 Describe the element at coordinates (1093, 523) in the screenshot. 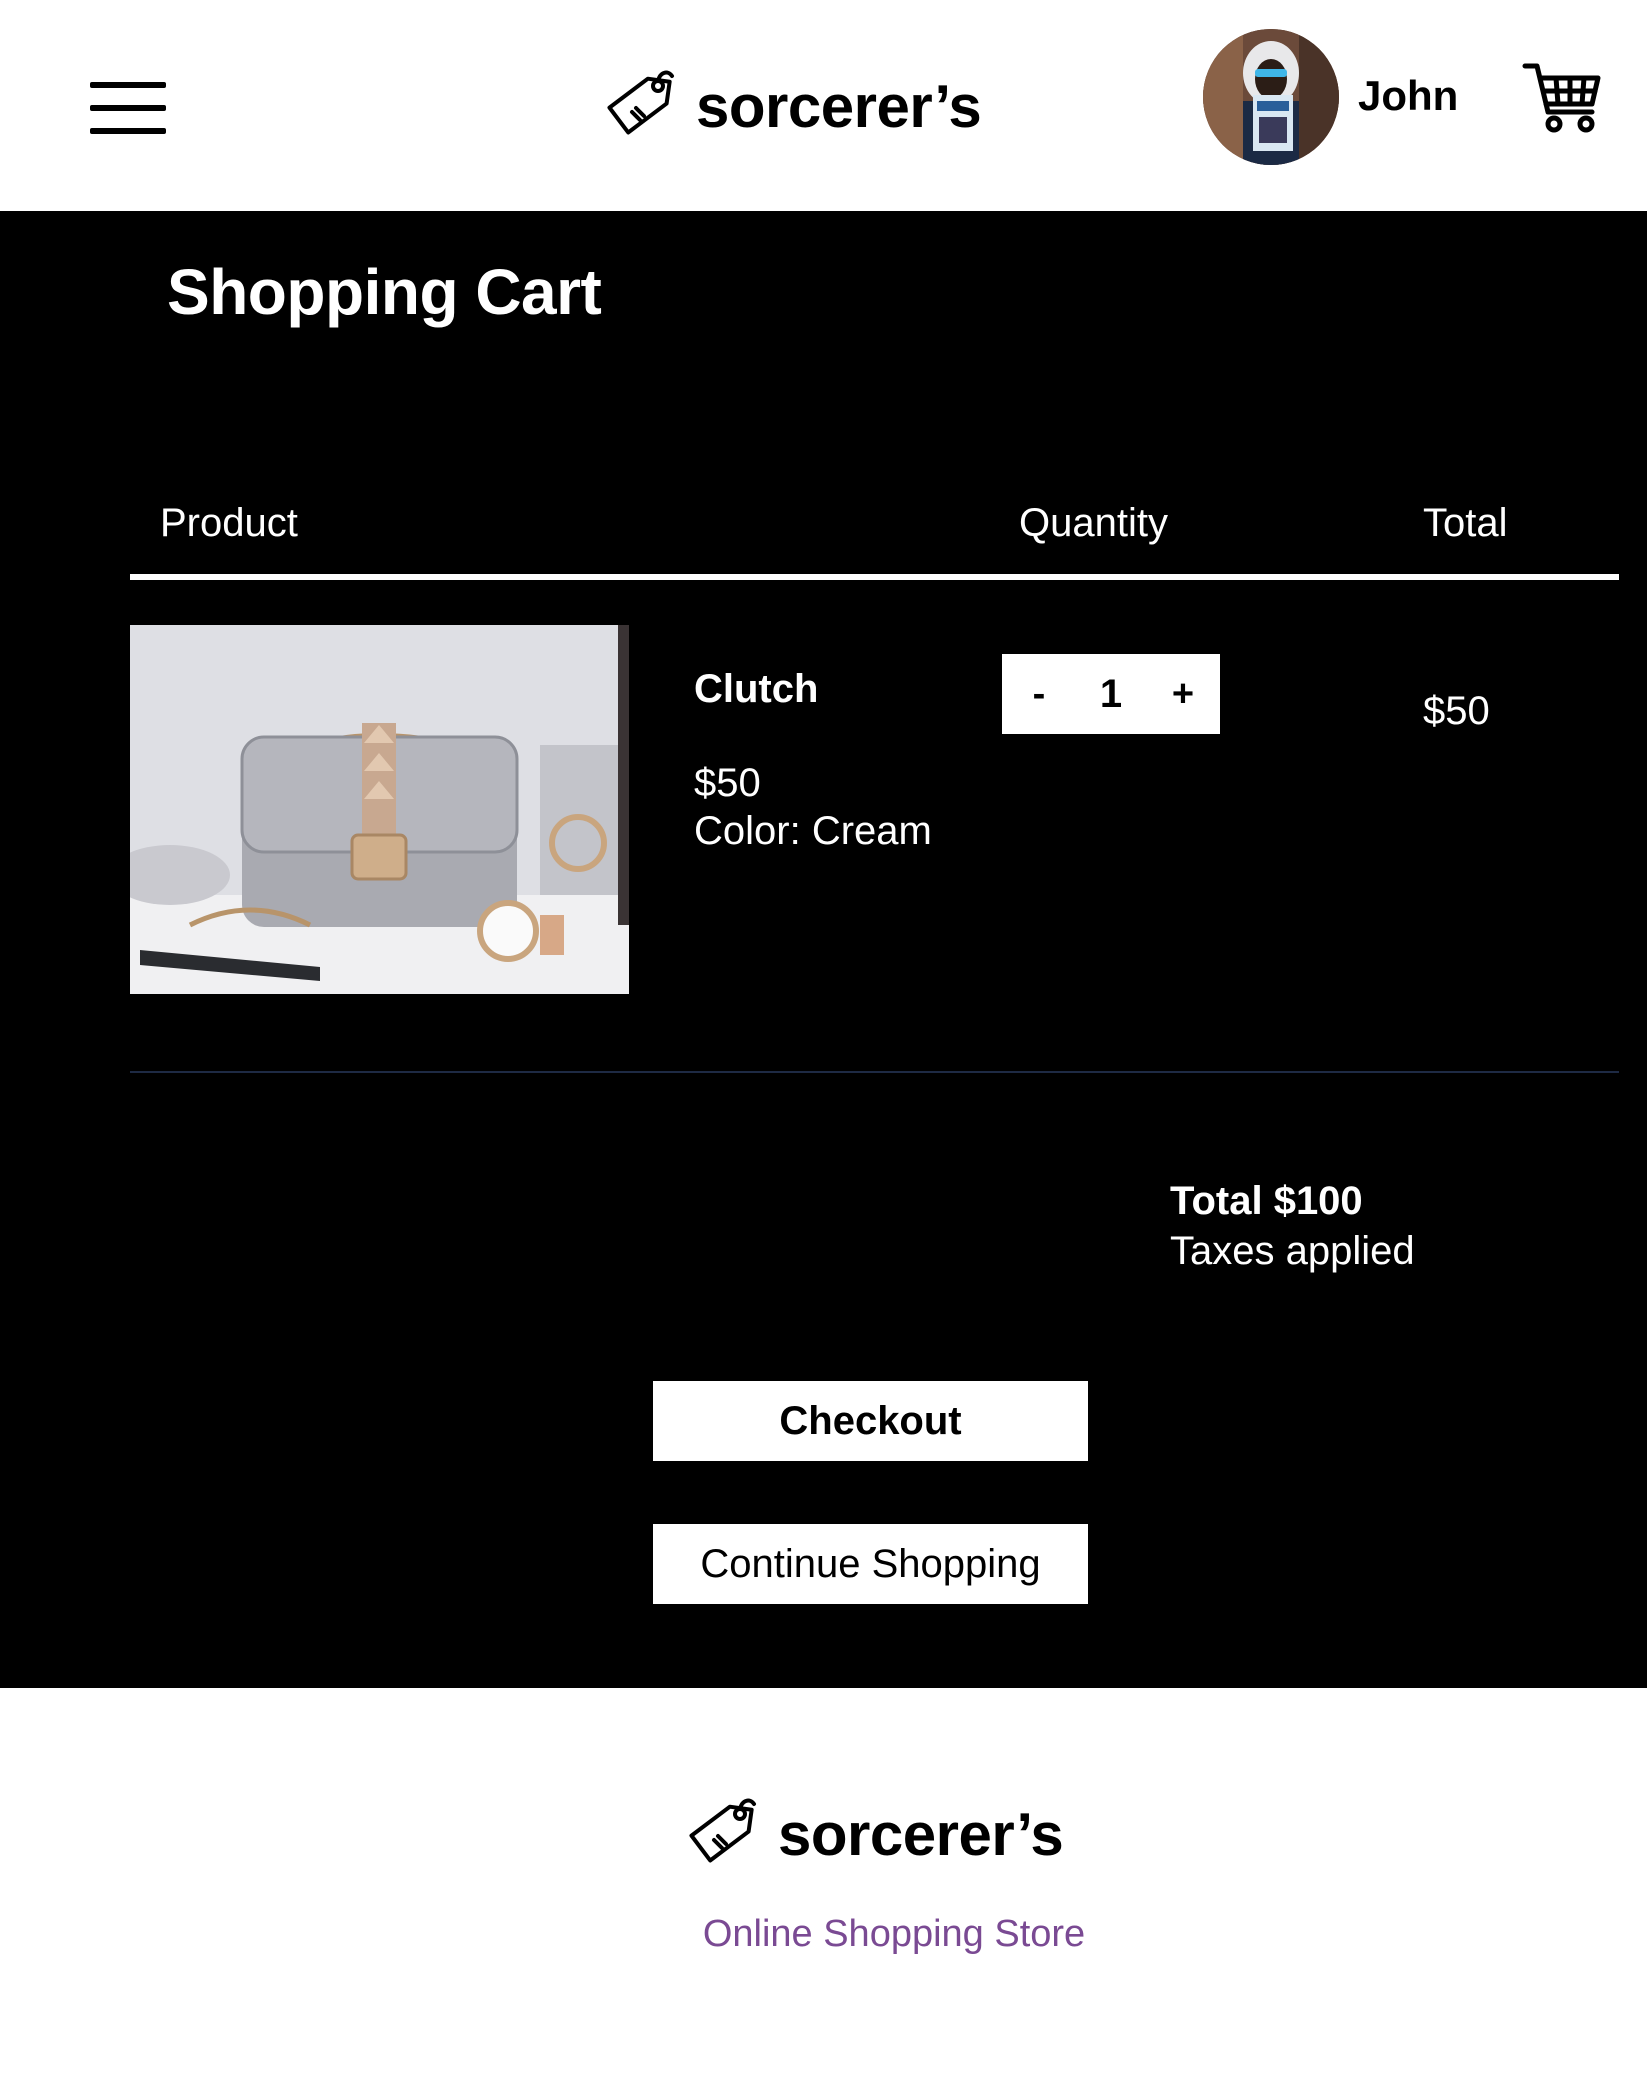

I see `column-header-quantity: Quantity` at that location.